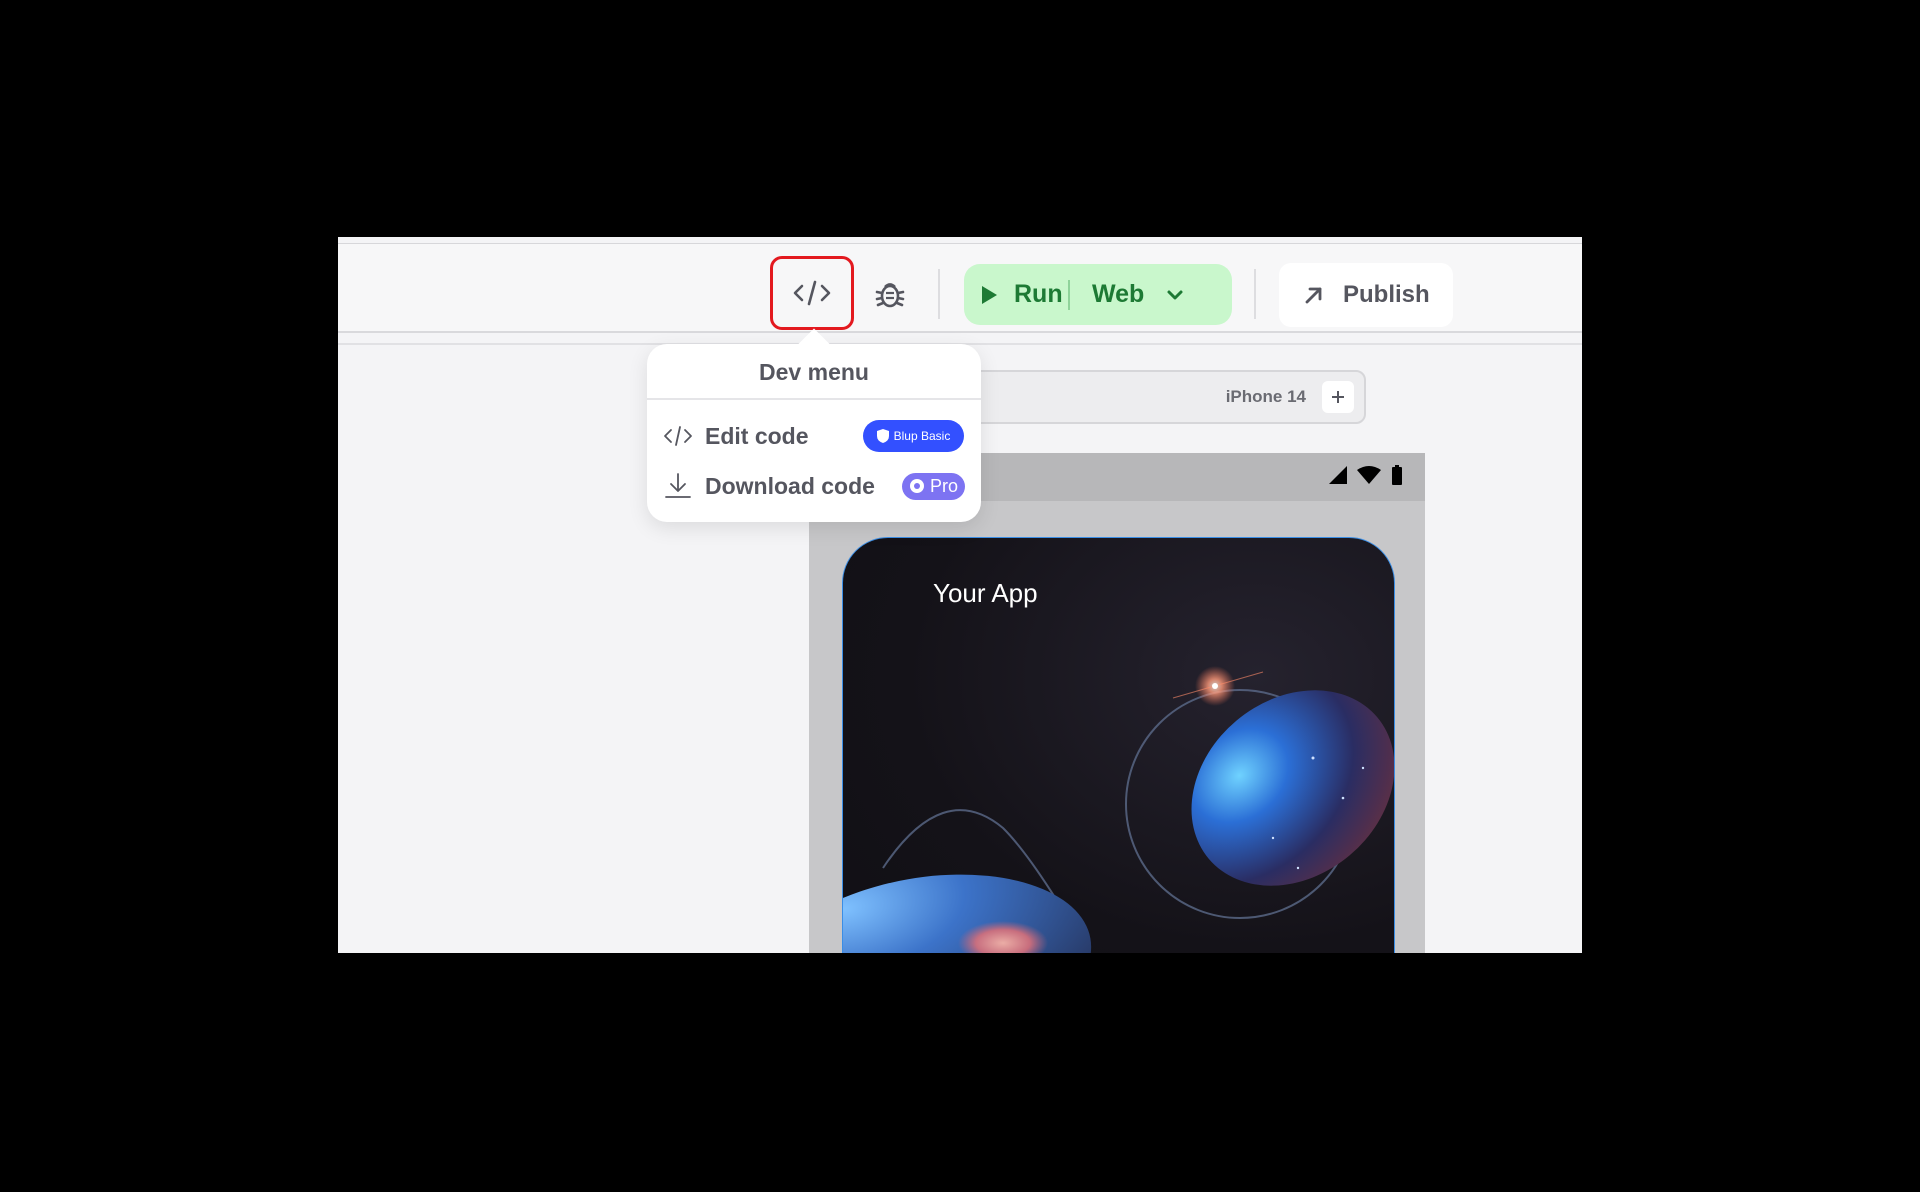  What do you see at coordinates (916, 486) in the screenshot?
I see `pro-diamond-icon` at bounding box center [916, 486].